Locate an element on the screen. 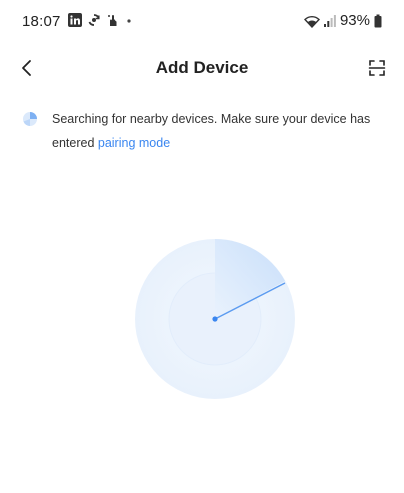  sync-app-icon is located at coordinates (94, 20).